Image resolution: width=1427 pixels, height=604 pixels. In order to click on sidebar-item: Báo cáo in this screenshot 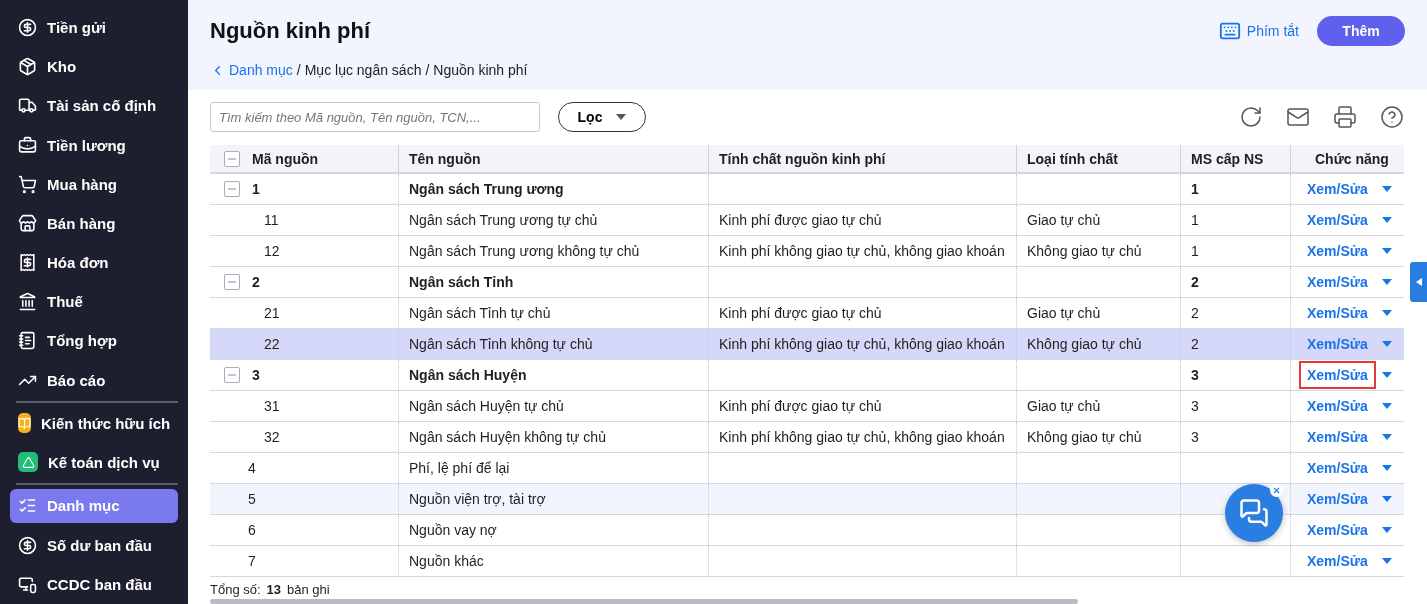, I will do `click(94, 380)`.